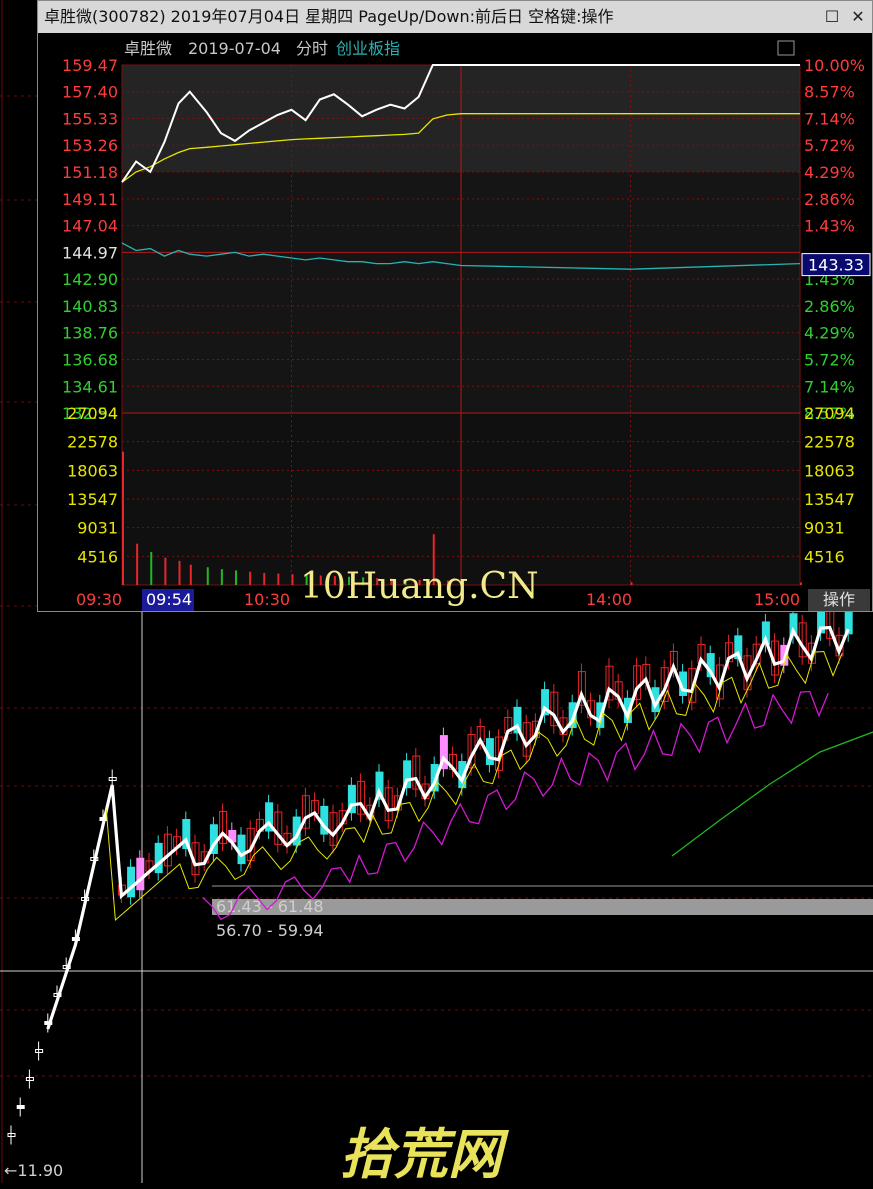 The width and height of the screenshot is (873, 1189). I want to click on price-tick-label: 138.76, so click(90, 333).